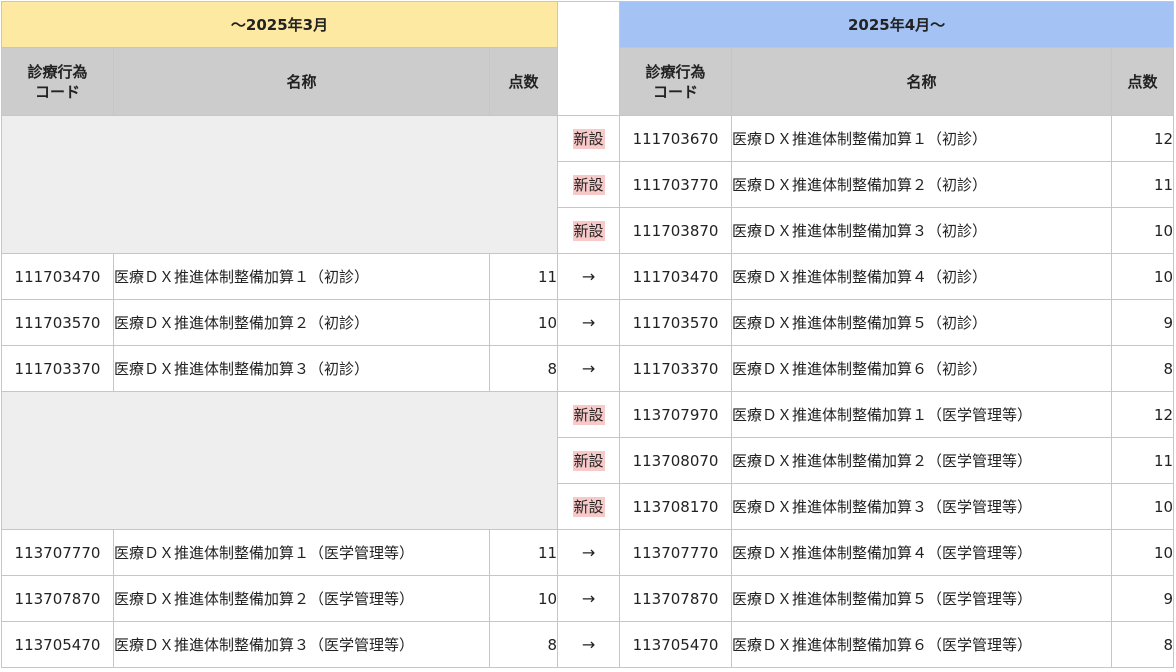 The width and height of the screenshot is (1176, 672). I want to click on new-name: 医療ＤＸ推進体制整備加算１（医学管理等）, so click(922, 414).